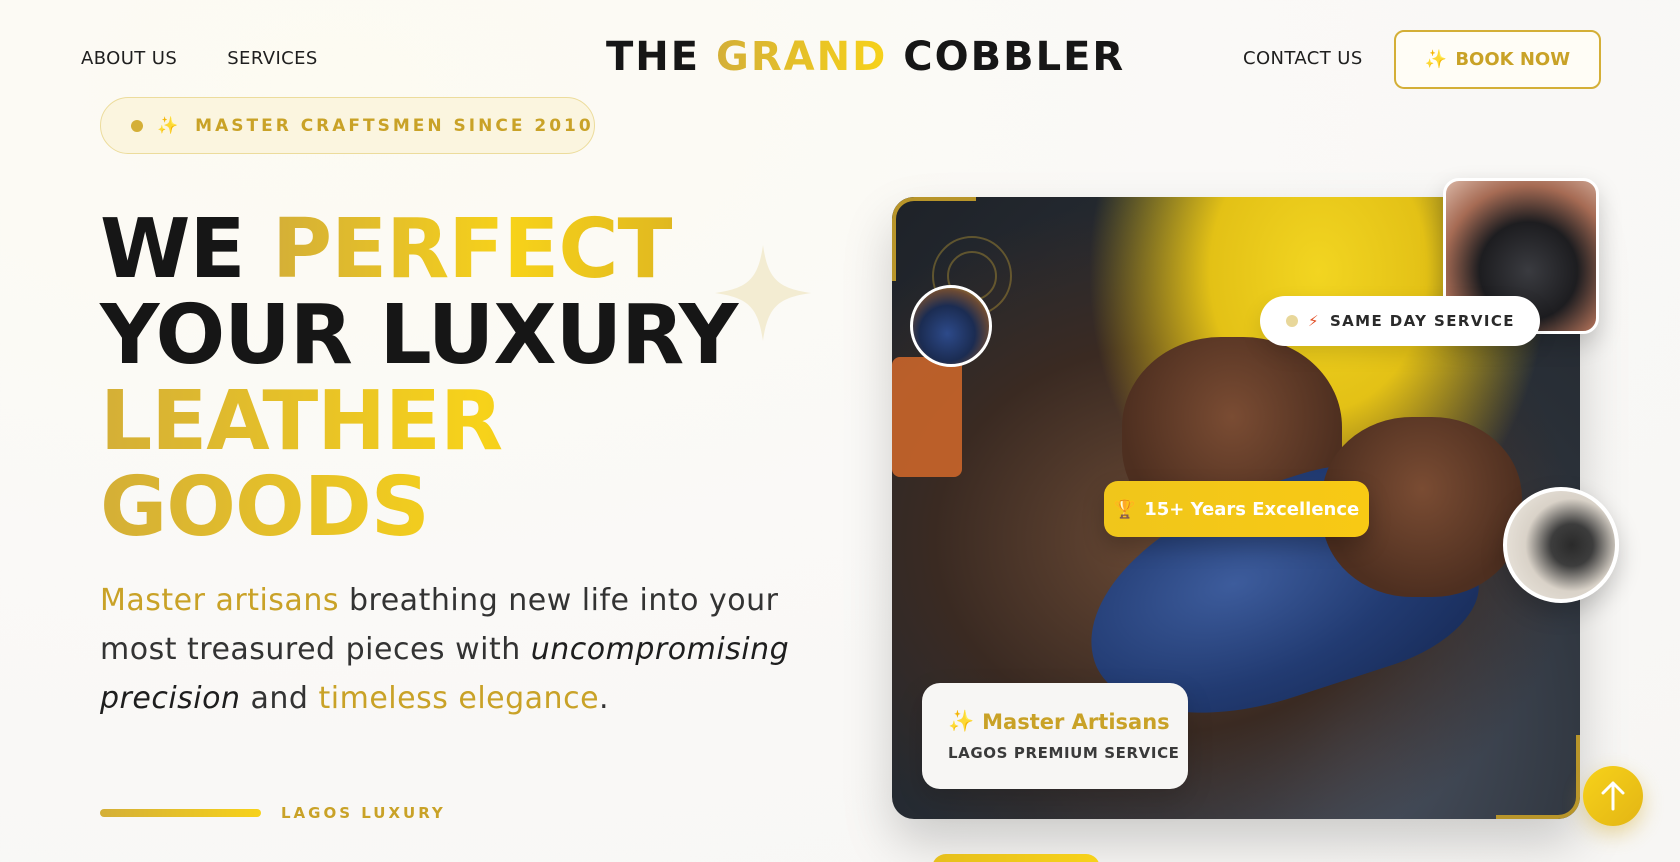 This screenshot has height=862, width=1680. I want to click on arrow-up-icon, so click(1613, 796).